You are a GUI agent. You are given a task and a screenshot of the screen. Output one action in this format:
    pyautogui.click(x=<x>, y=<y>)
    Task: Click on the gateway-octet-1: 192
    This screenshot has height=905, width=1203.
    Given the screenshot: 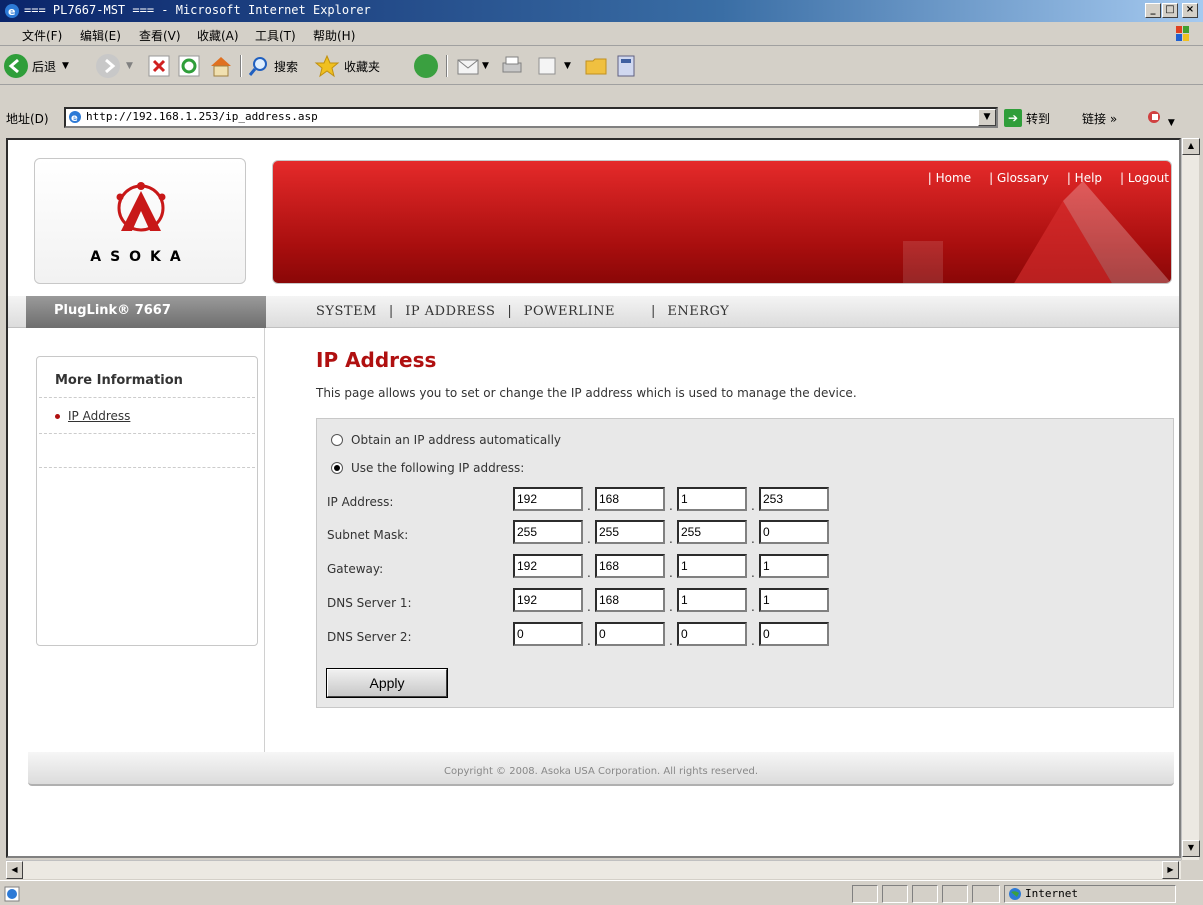 What is the action you would take?
    pyautogui.click(x=548, y=566)
    